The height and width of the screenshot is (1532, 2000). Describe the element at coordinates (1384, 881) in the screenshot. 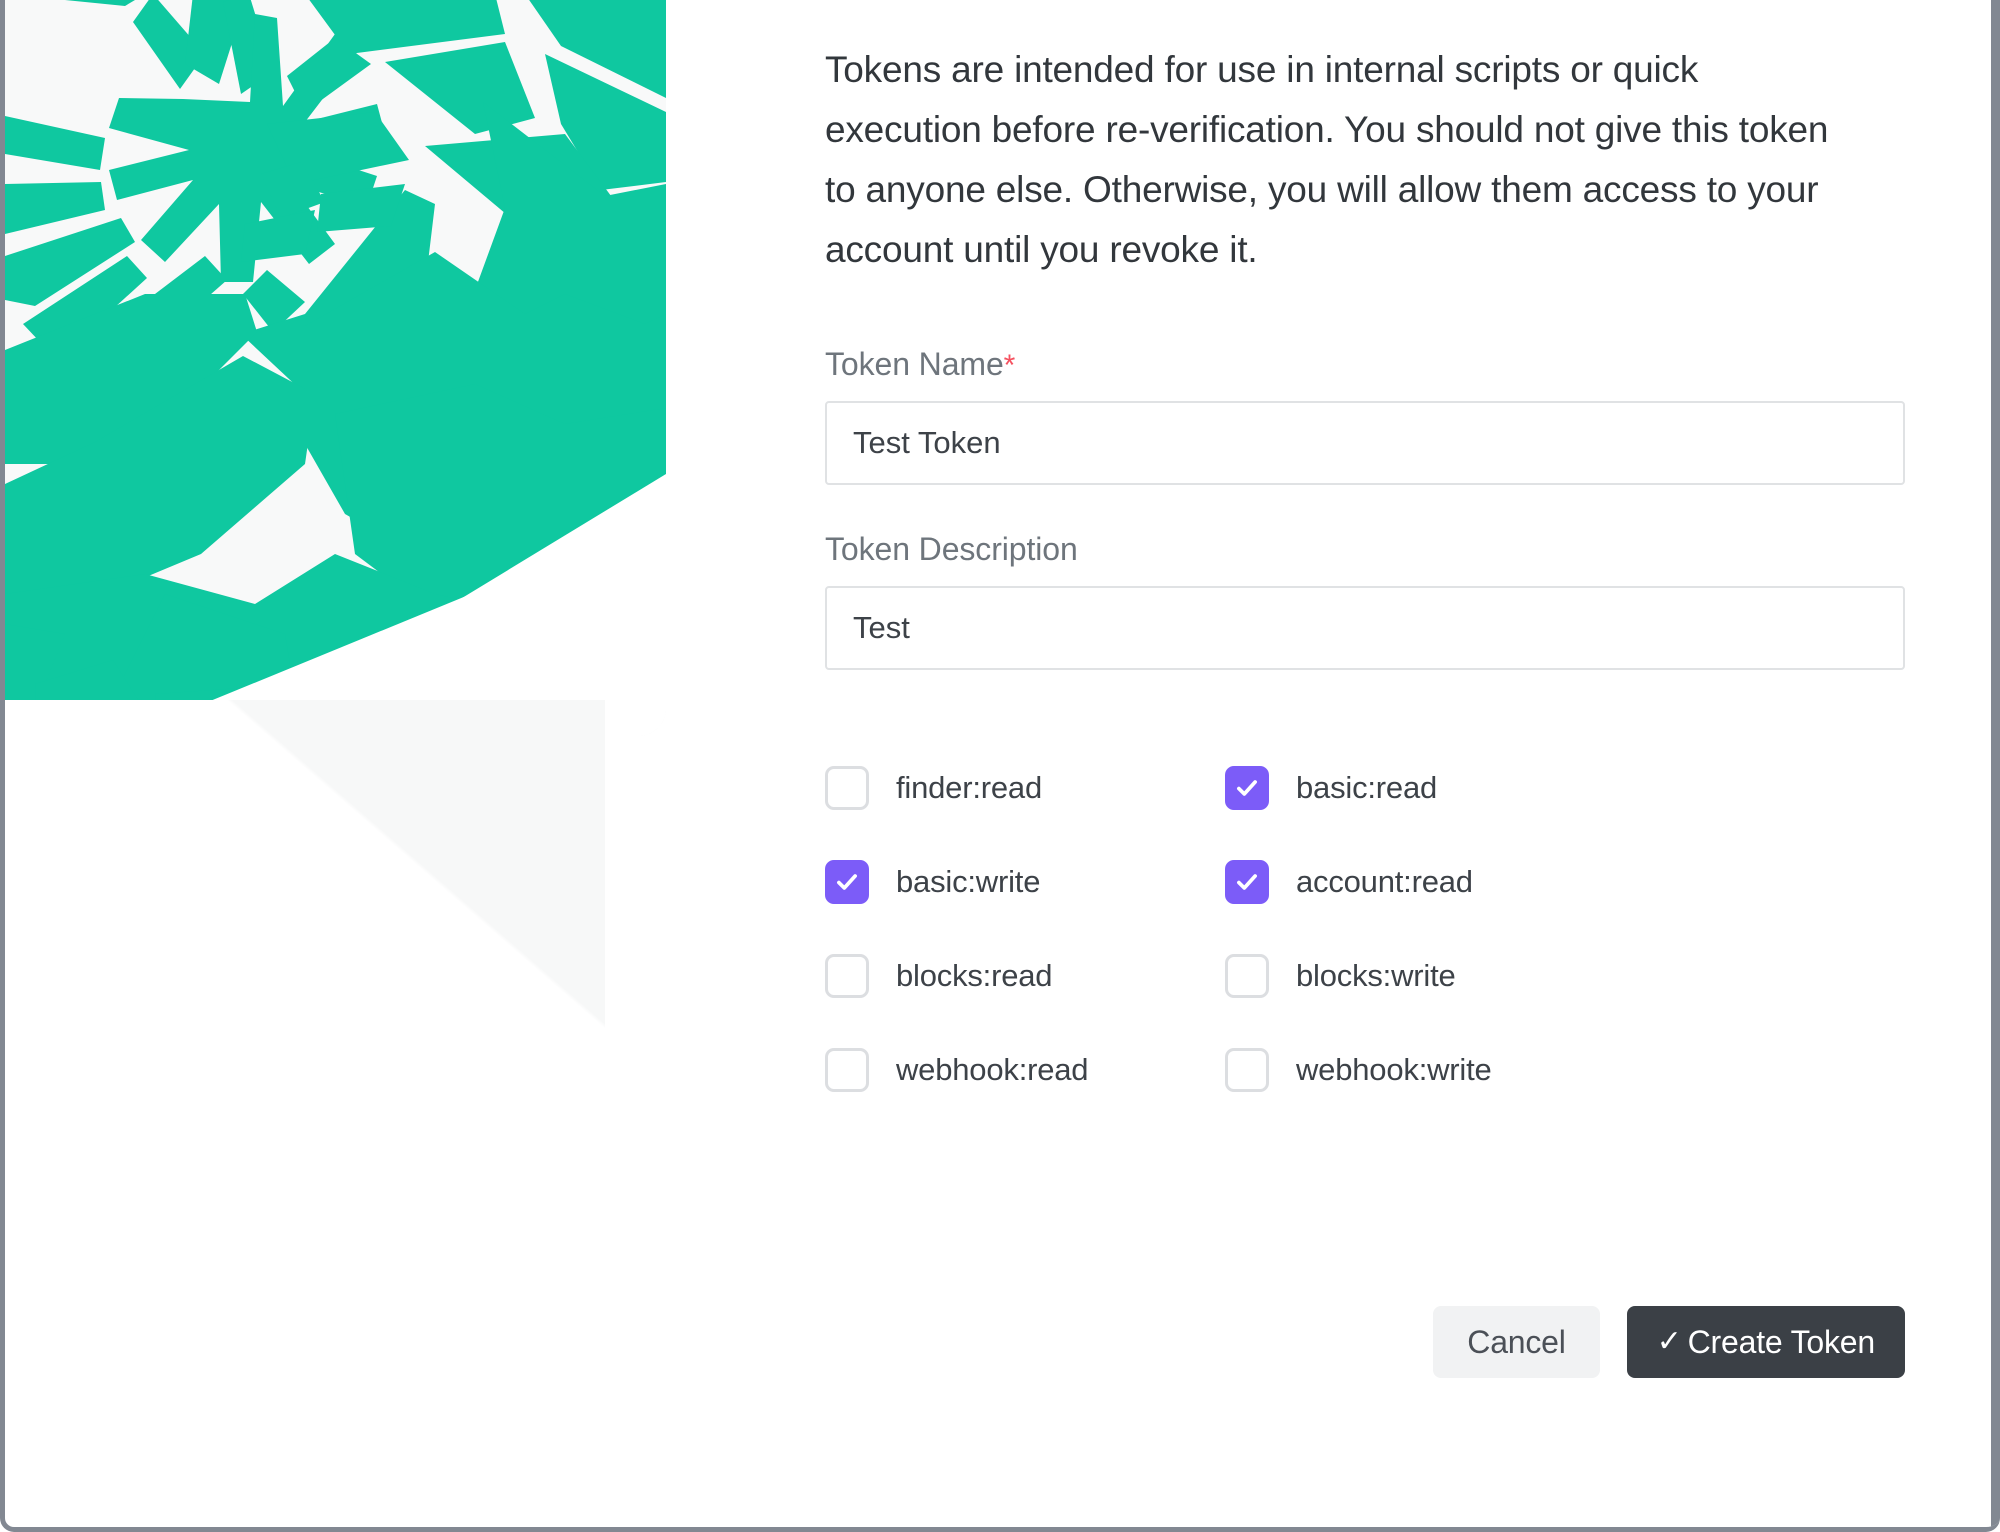

I see `scope-label: account:read` at that location.